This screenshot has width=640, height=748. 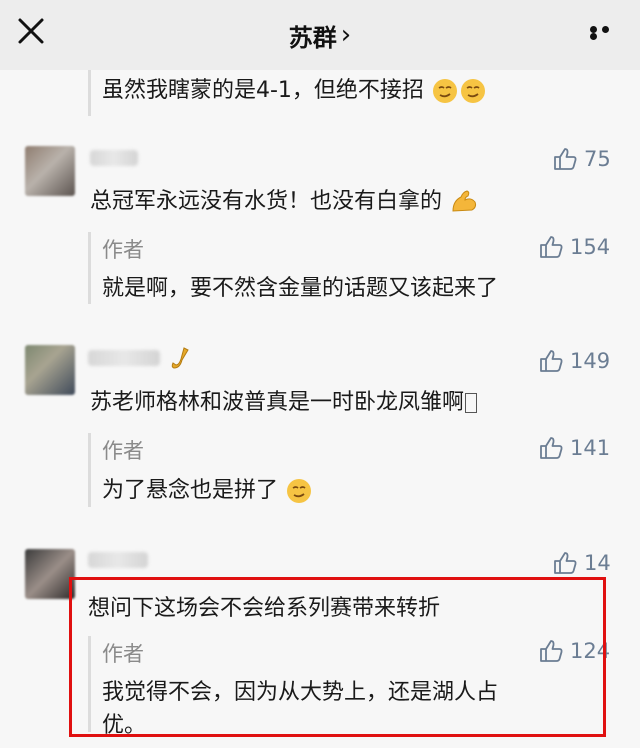 I want to click on flexed-biceps-icon, so click(x=464, y=201).